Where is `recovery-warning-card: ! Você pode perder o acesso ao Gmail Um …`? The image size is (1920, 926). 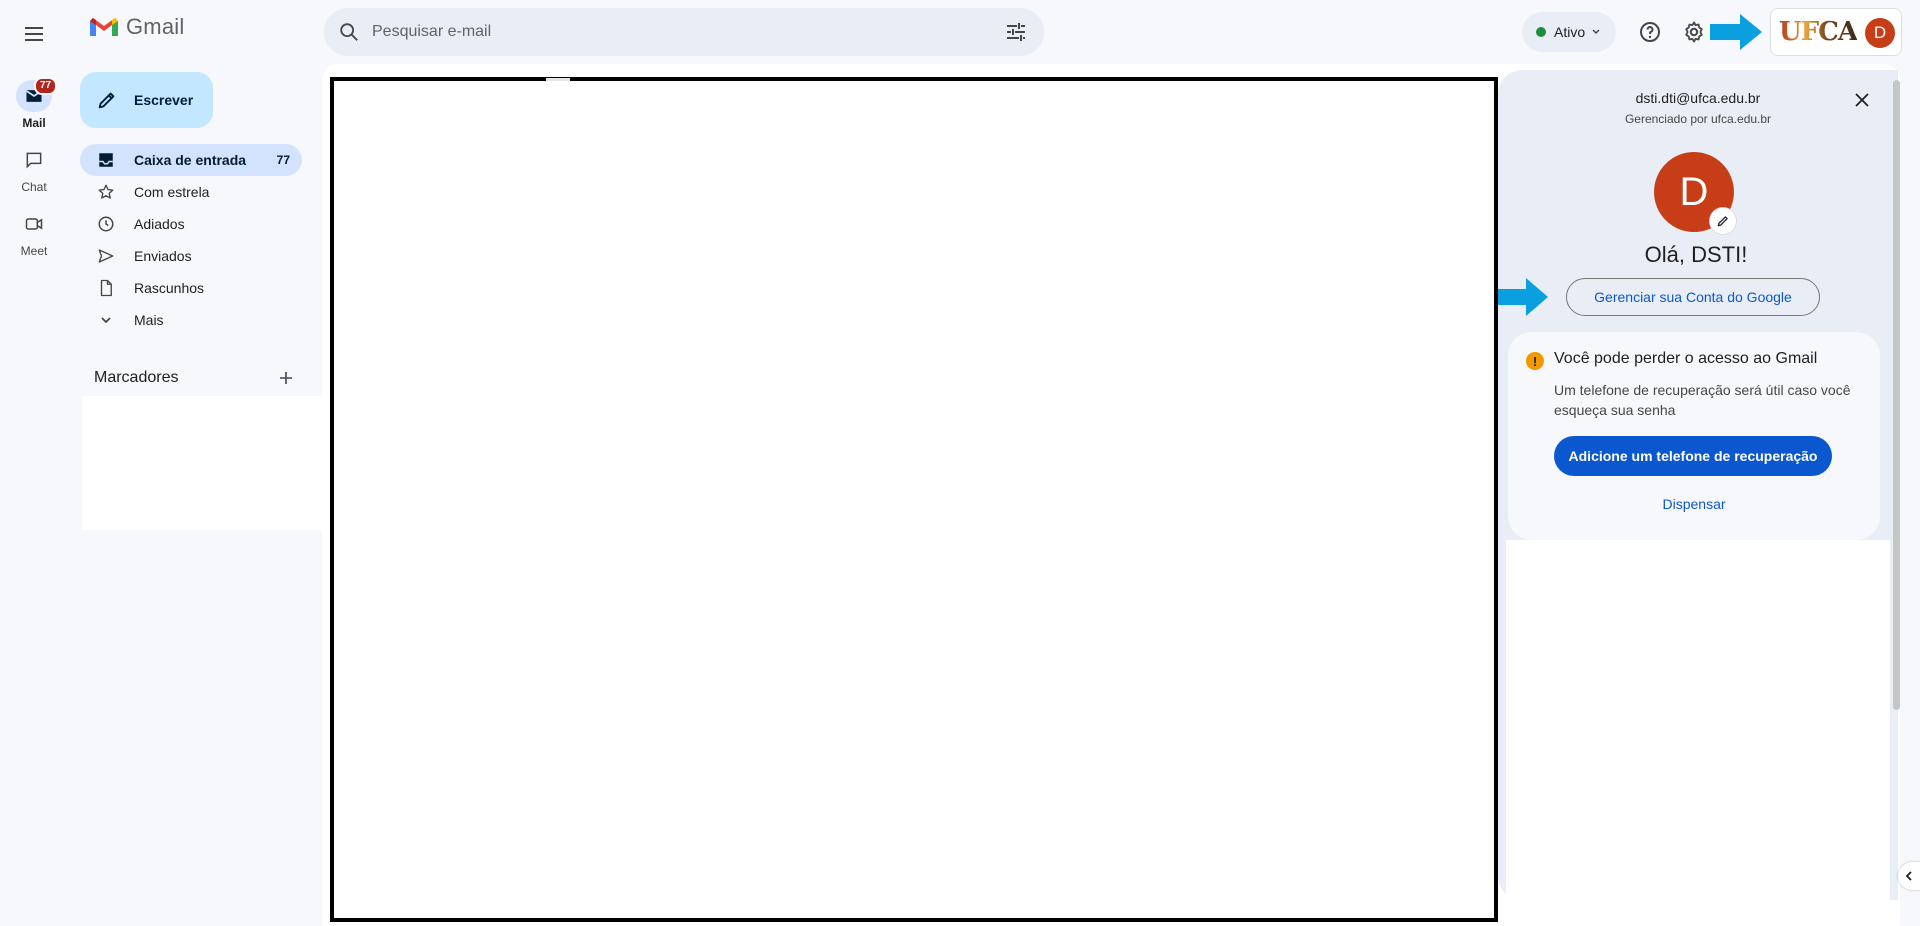 recovery-warning-card: ! Você pode perder o acesso ao Gmail Um … is located at coordinates (1694, 436).